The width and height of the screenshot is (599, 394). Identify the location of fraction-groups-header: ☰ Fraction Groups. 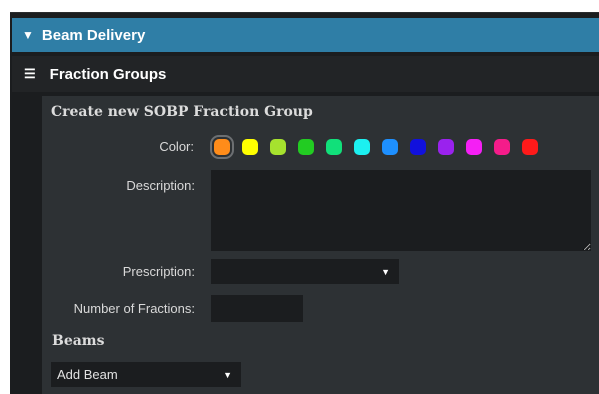
(305, 74).